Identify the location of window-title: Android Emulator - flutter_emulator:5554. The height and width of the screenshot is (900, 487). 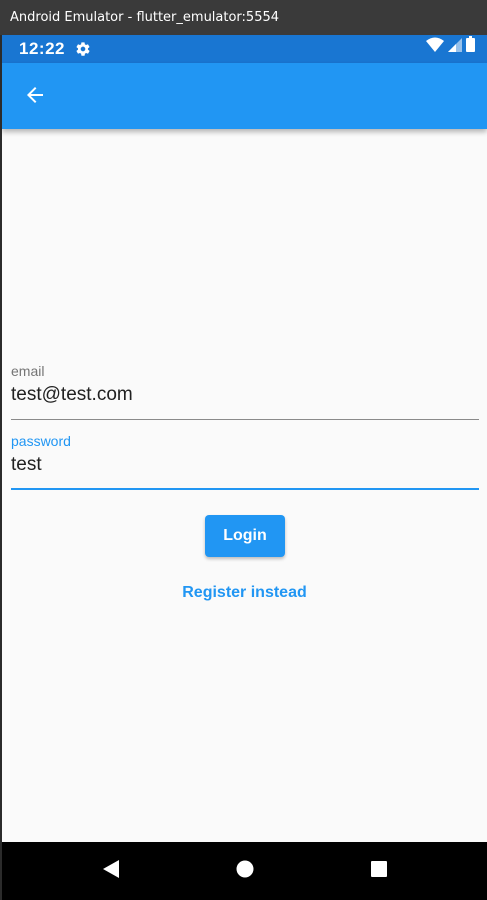
(243, 17).